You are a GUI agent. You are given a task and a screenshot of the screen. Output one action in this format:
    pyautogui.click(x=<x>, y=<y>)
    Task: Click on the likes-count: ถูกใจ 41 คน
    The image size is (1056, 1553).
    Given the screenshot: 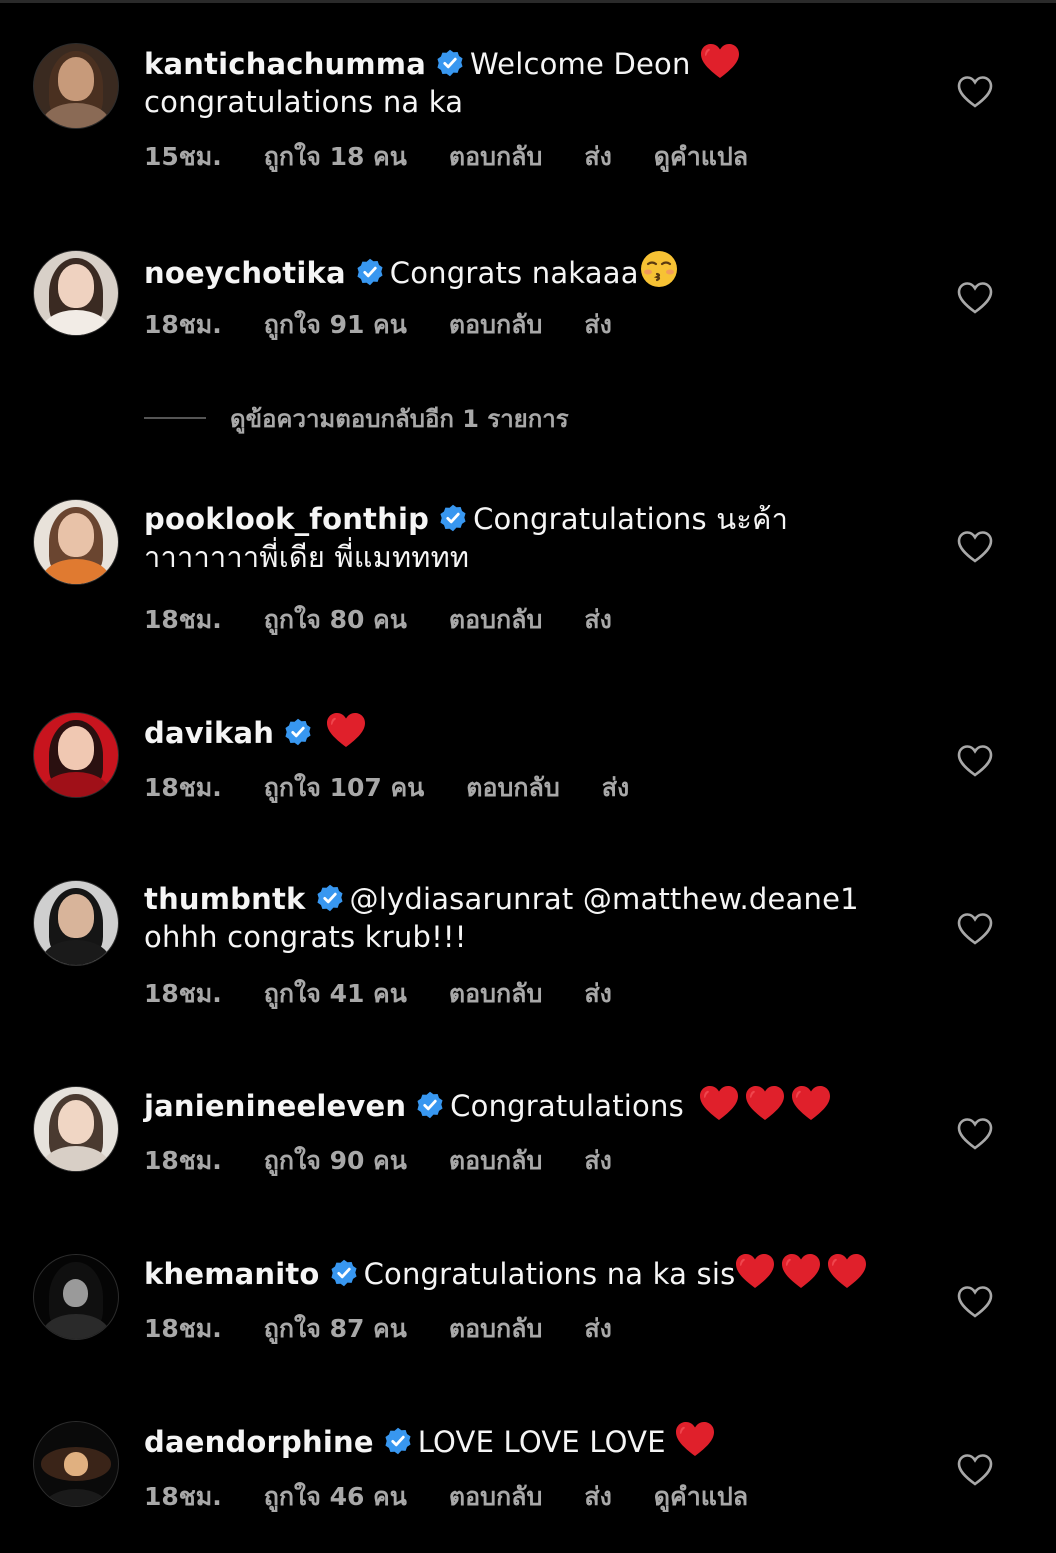 What is the action you would take?
    pyautogui.click(x=335, y=993)
    